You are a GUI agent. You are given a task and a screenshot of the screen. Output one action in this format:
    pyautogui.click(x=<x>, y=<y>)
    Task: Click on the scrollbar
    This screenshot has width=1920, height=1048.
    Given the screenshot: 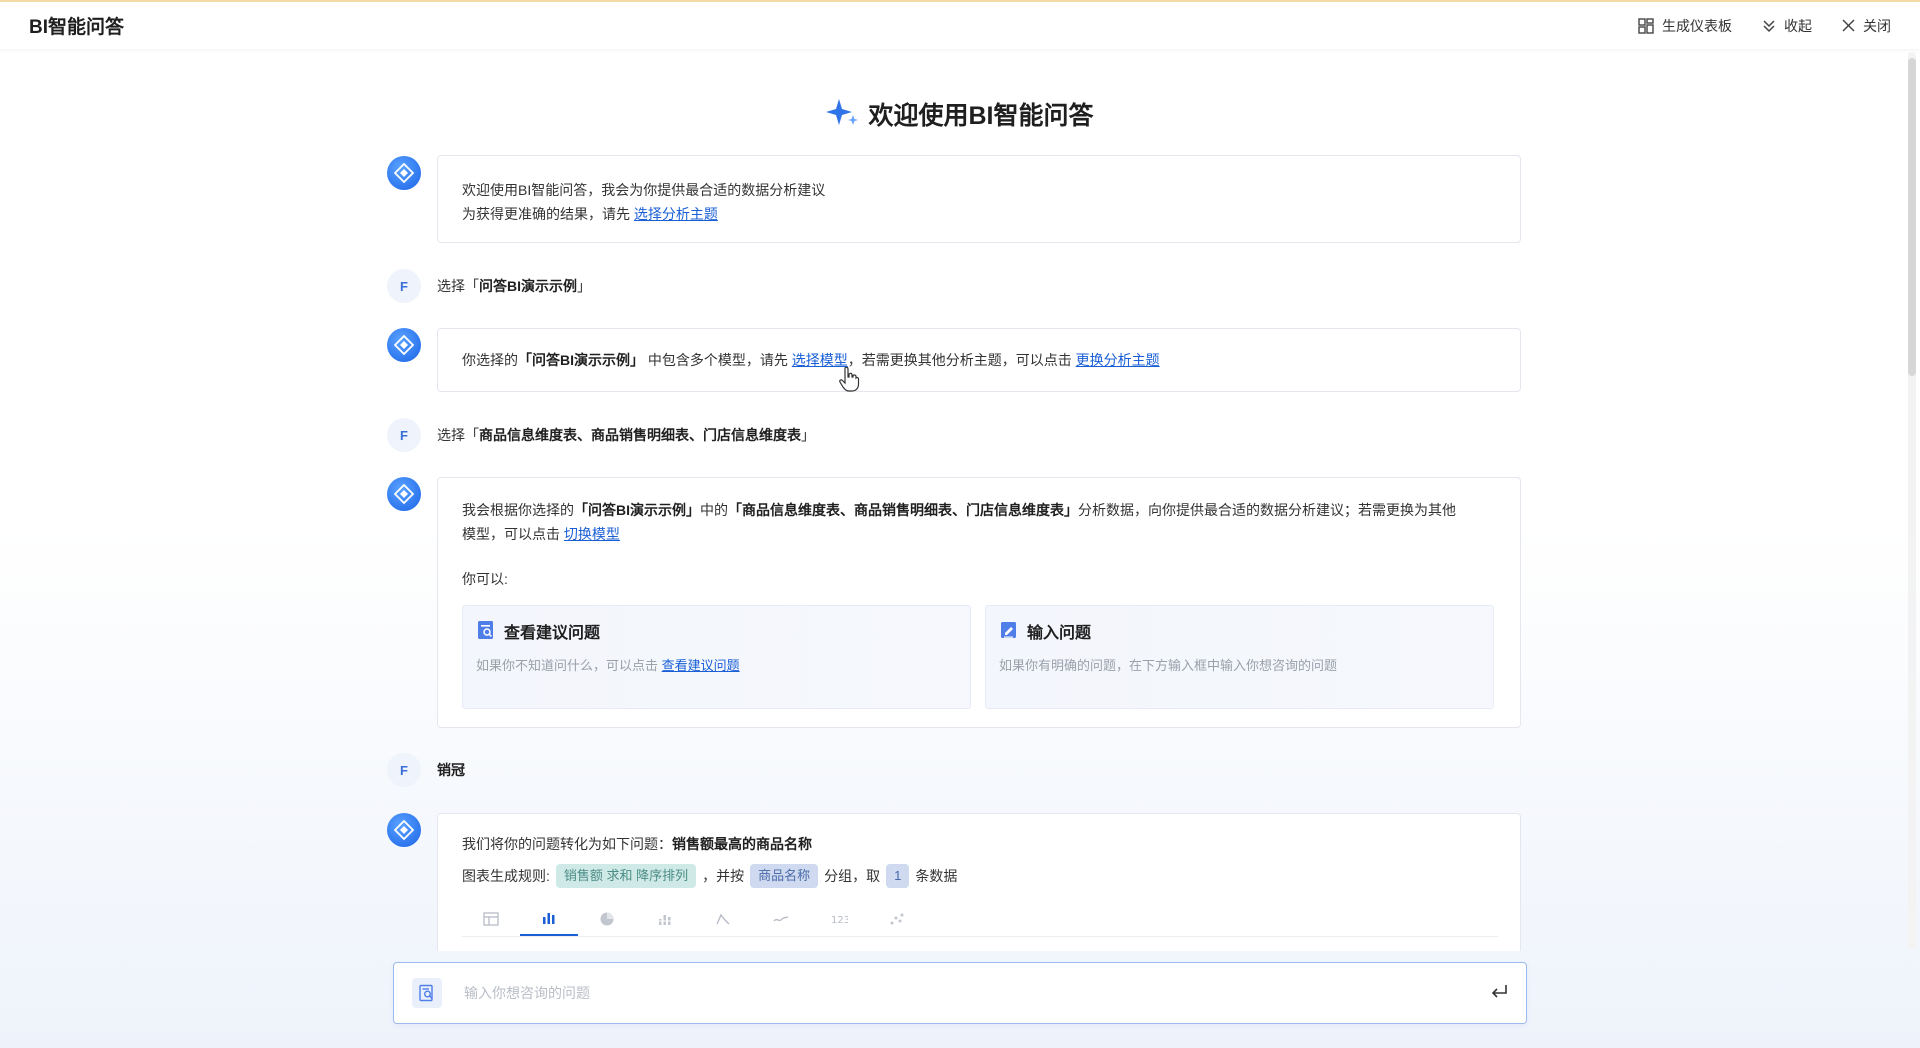 What is the action you would take?
    pyautogui.click(x=1912, y=501)
    